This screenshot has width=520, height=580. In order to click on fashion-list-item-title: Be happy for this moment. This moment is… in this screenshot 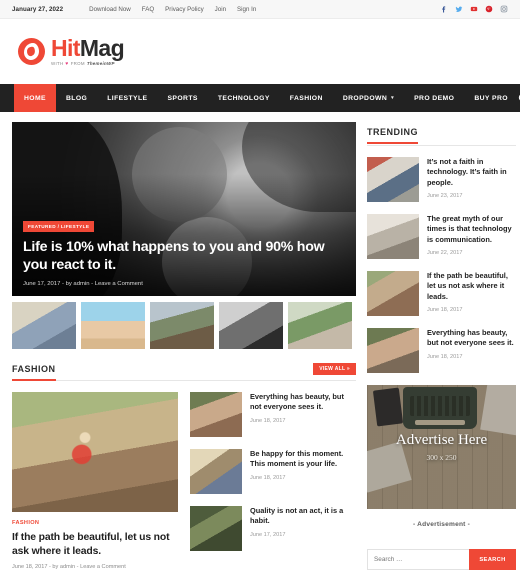, I will do `click(297, 459)`.